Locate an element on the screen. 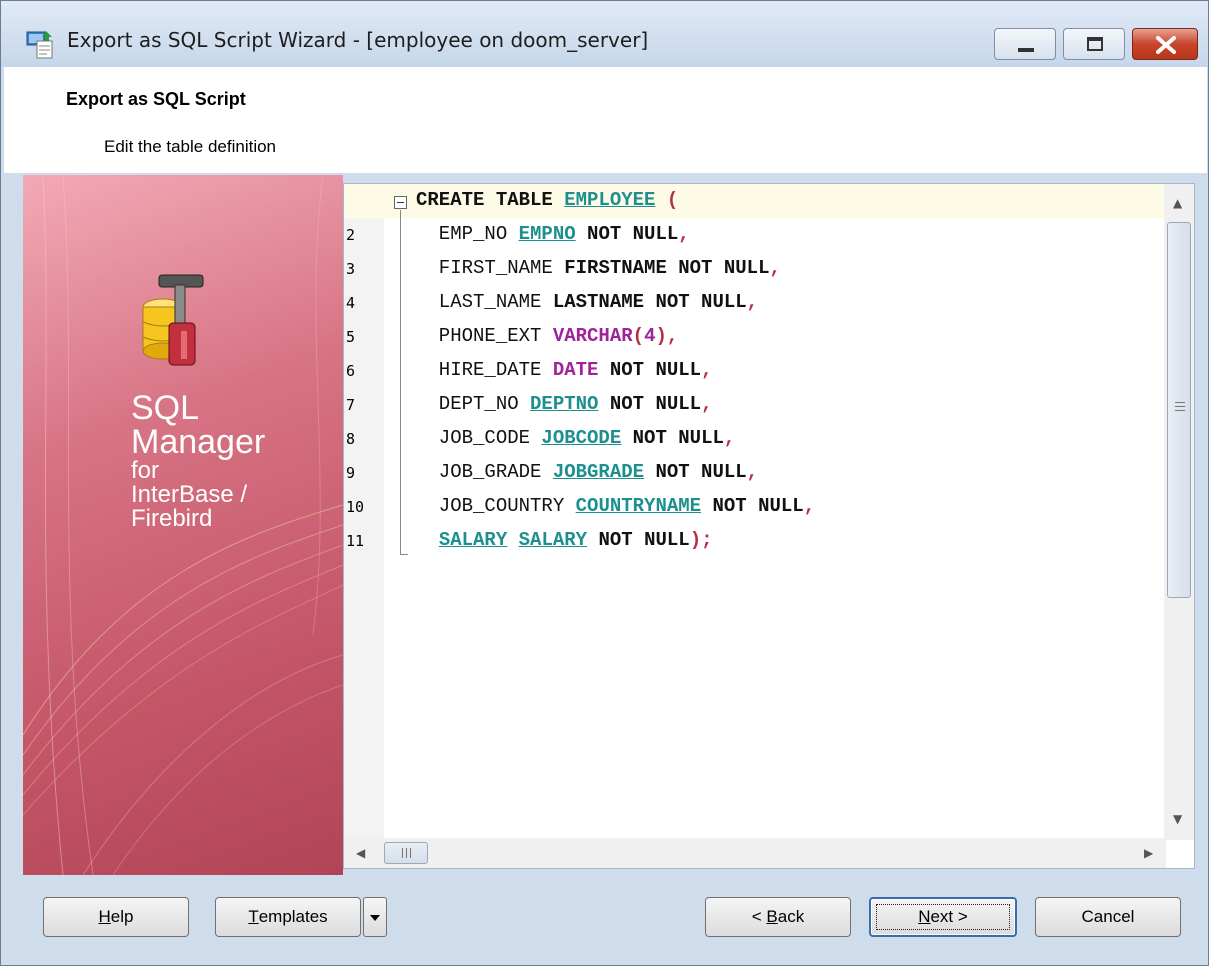  templates-button: Templates is located at coordinates (288, 917).